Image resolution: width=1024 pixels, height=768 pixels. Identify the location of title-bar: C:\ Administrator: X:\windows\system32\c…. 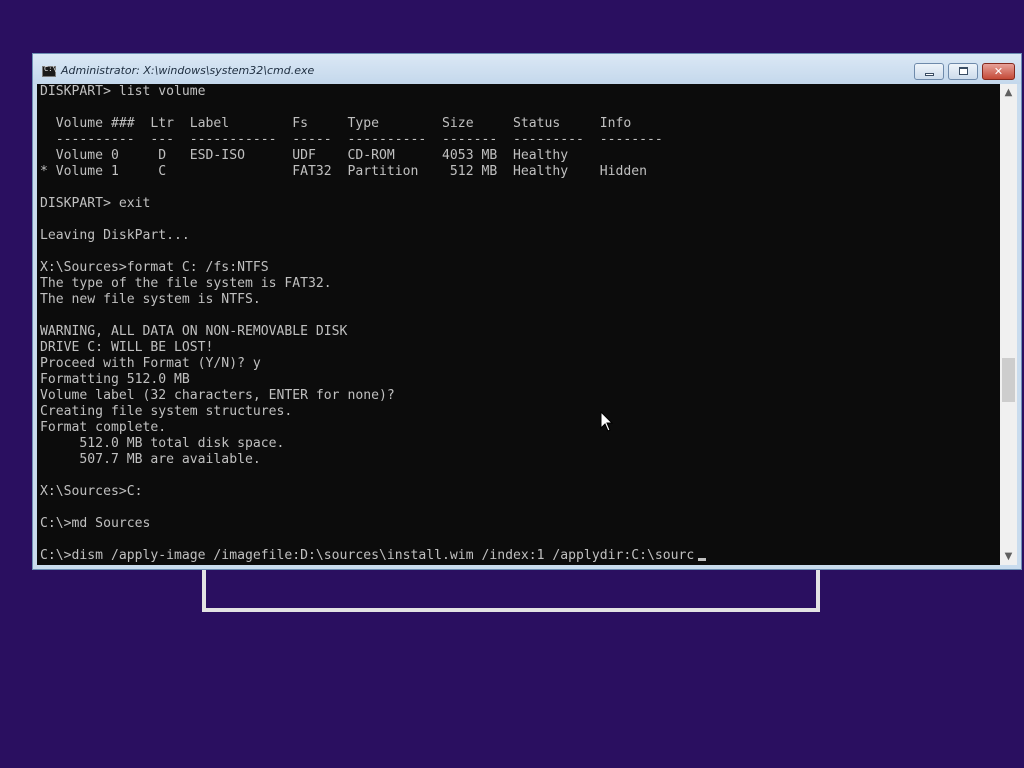
(527, 69).